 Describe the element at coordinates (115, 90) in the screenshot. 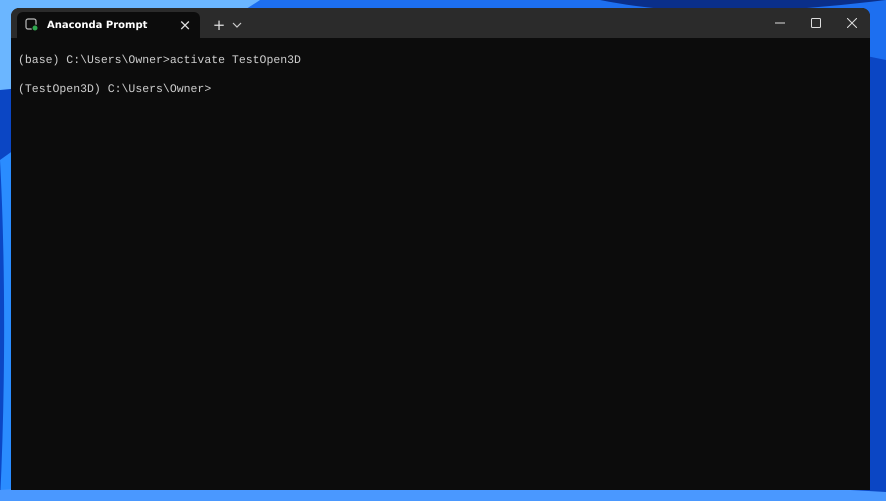

I see `terminal-line: (TestOpen3D) C:\Users\Owner>` at that location.